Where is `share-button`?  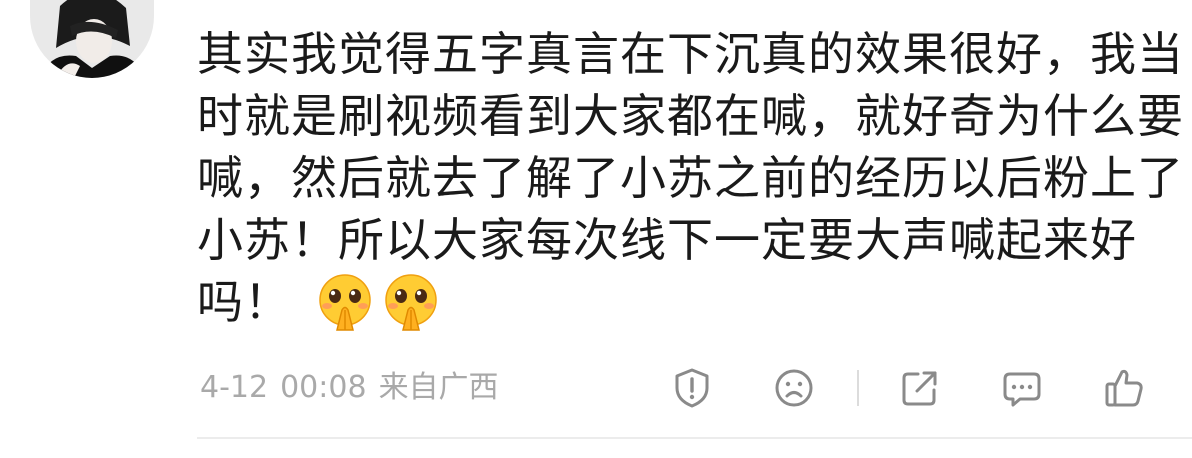
share-button is located at coordinates (920, 388).